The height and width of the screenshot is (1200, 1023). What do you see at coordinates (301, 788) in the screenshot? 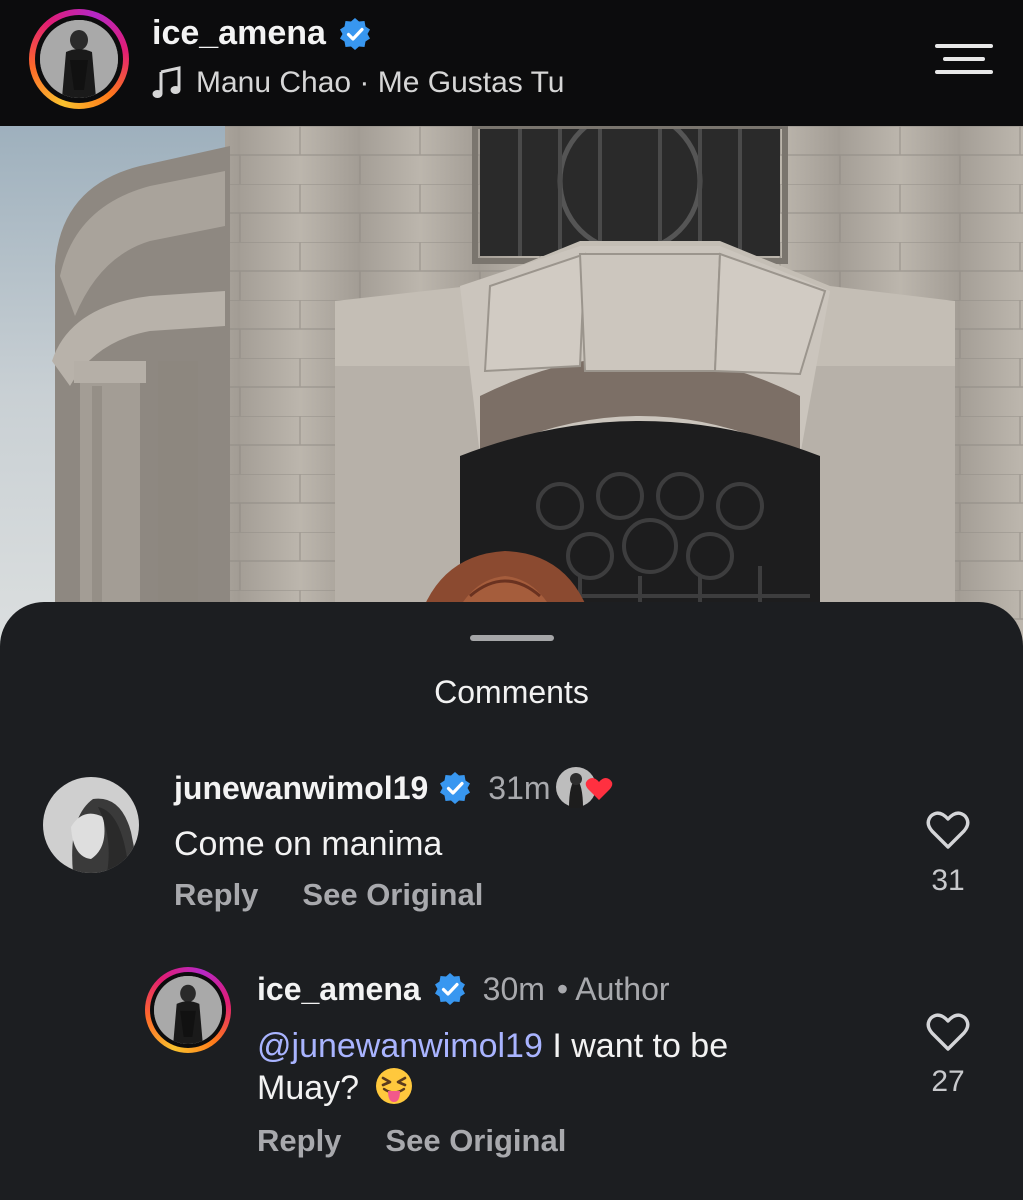
I see `comment-username: junewanwimol19` at bounding box center [301, 788].